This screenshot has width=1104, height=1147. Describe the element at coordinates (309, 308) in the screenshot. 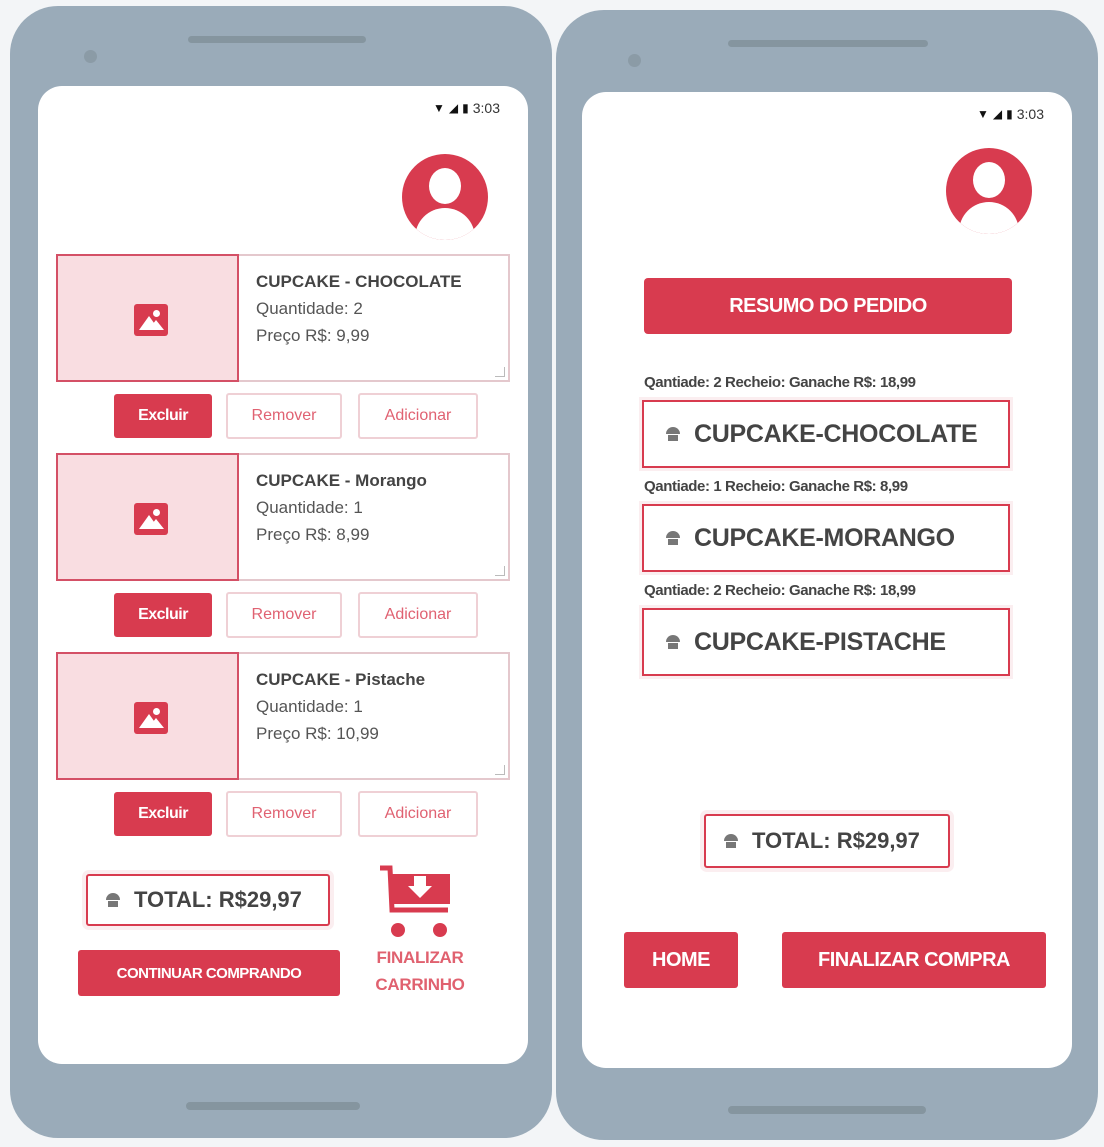

I see `item-quantity: Quantidade: 2` at that location.